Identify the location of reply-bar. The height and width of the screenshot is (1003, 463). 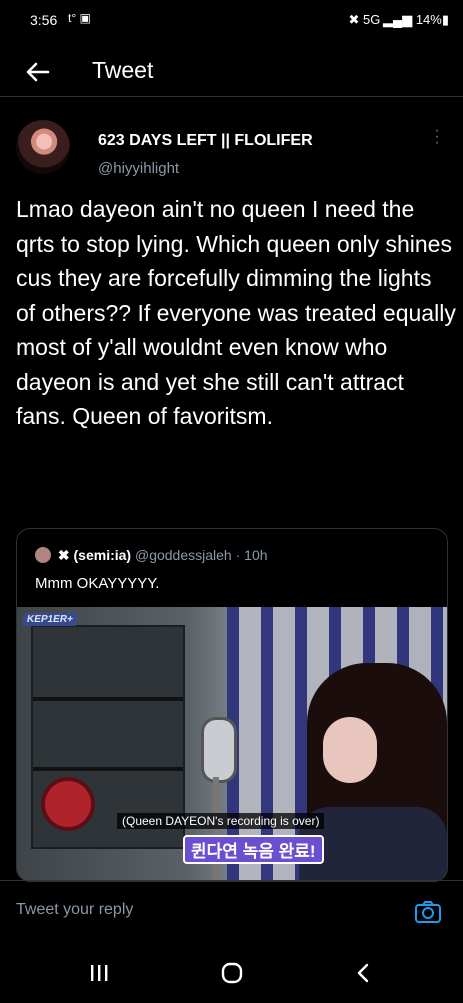
(231, 911).